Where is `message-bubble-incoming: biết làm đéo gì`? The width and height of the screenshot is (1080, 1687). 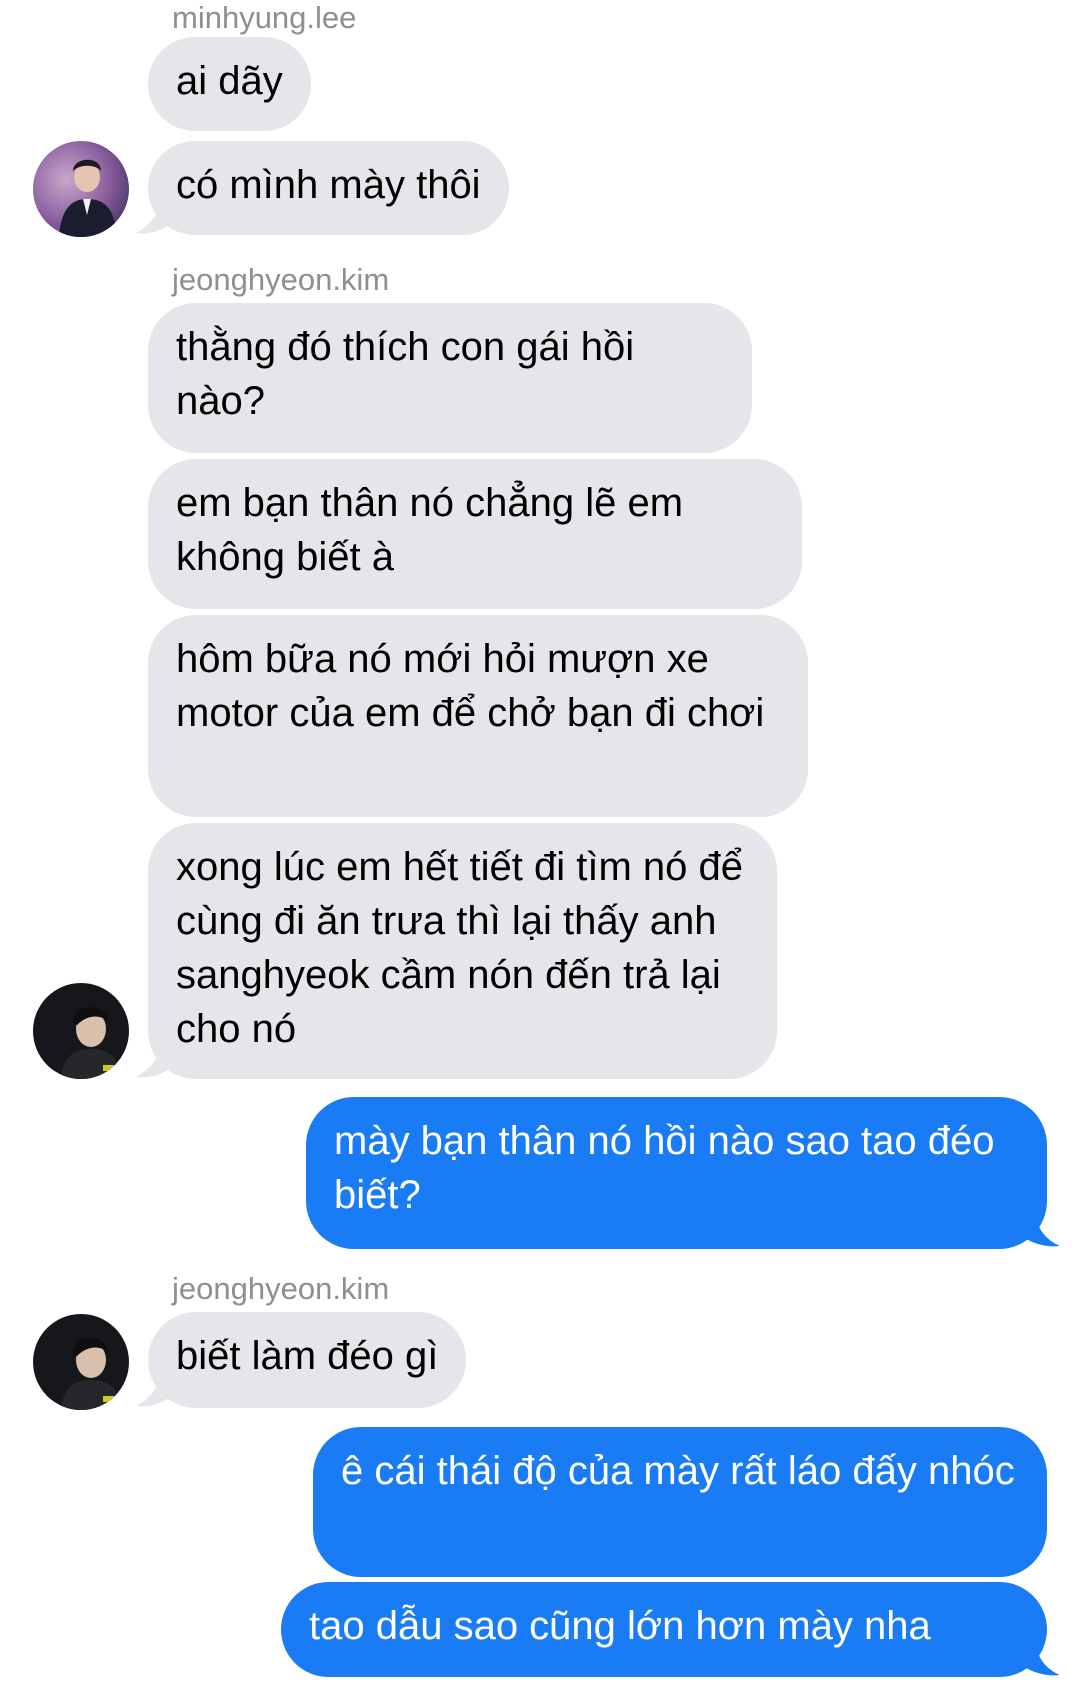
message-bubble-incoming: biết làm đéo gì is located at coordinates (307, 1360).